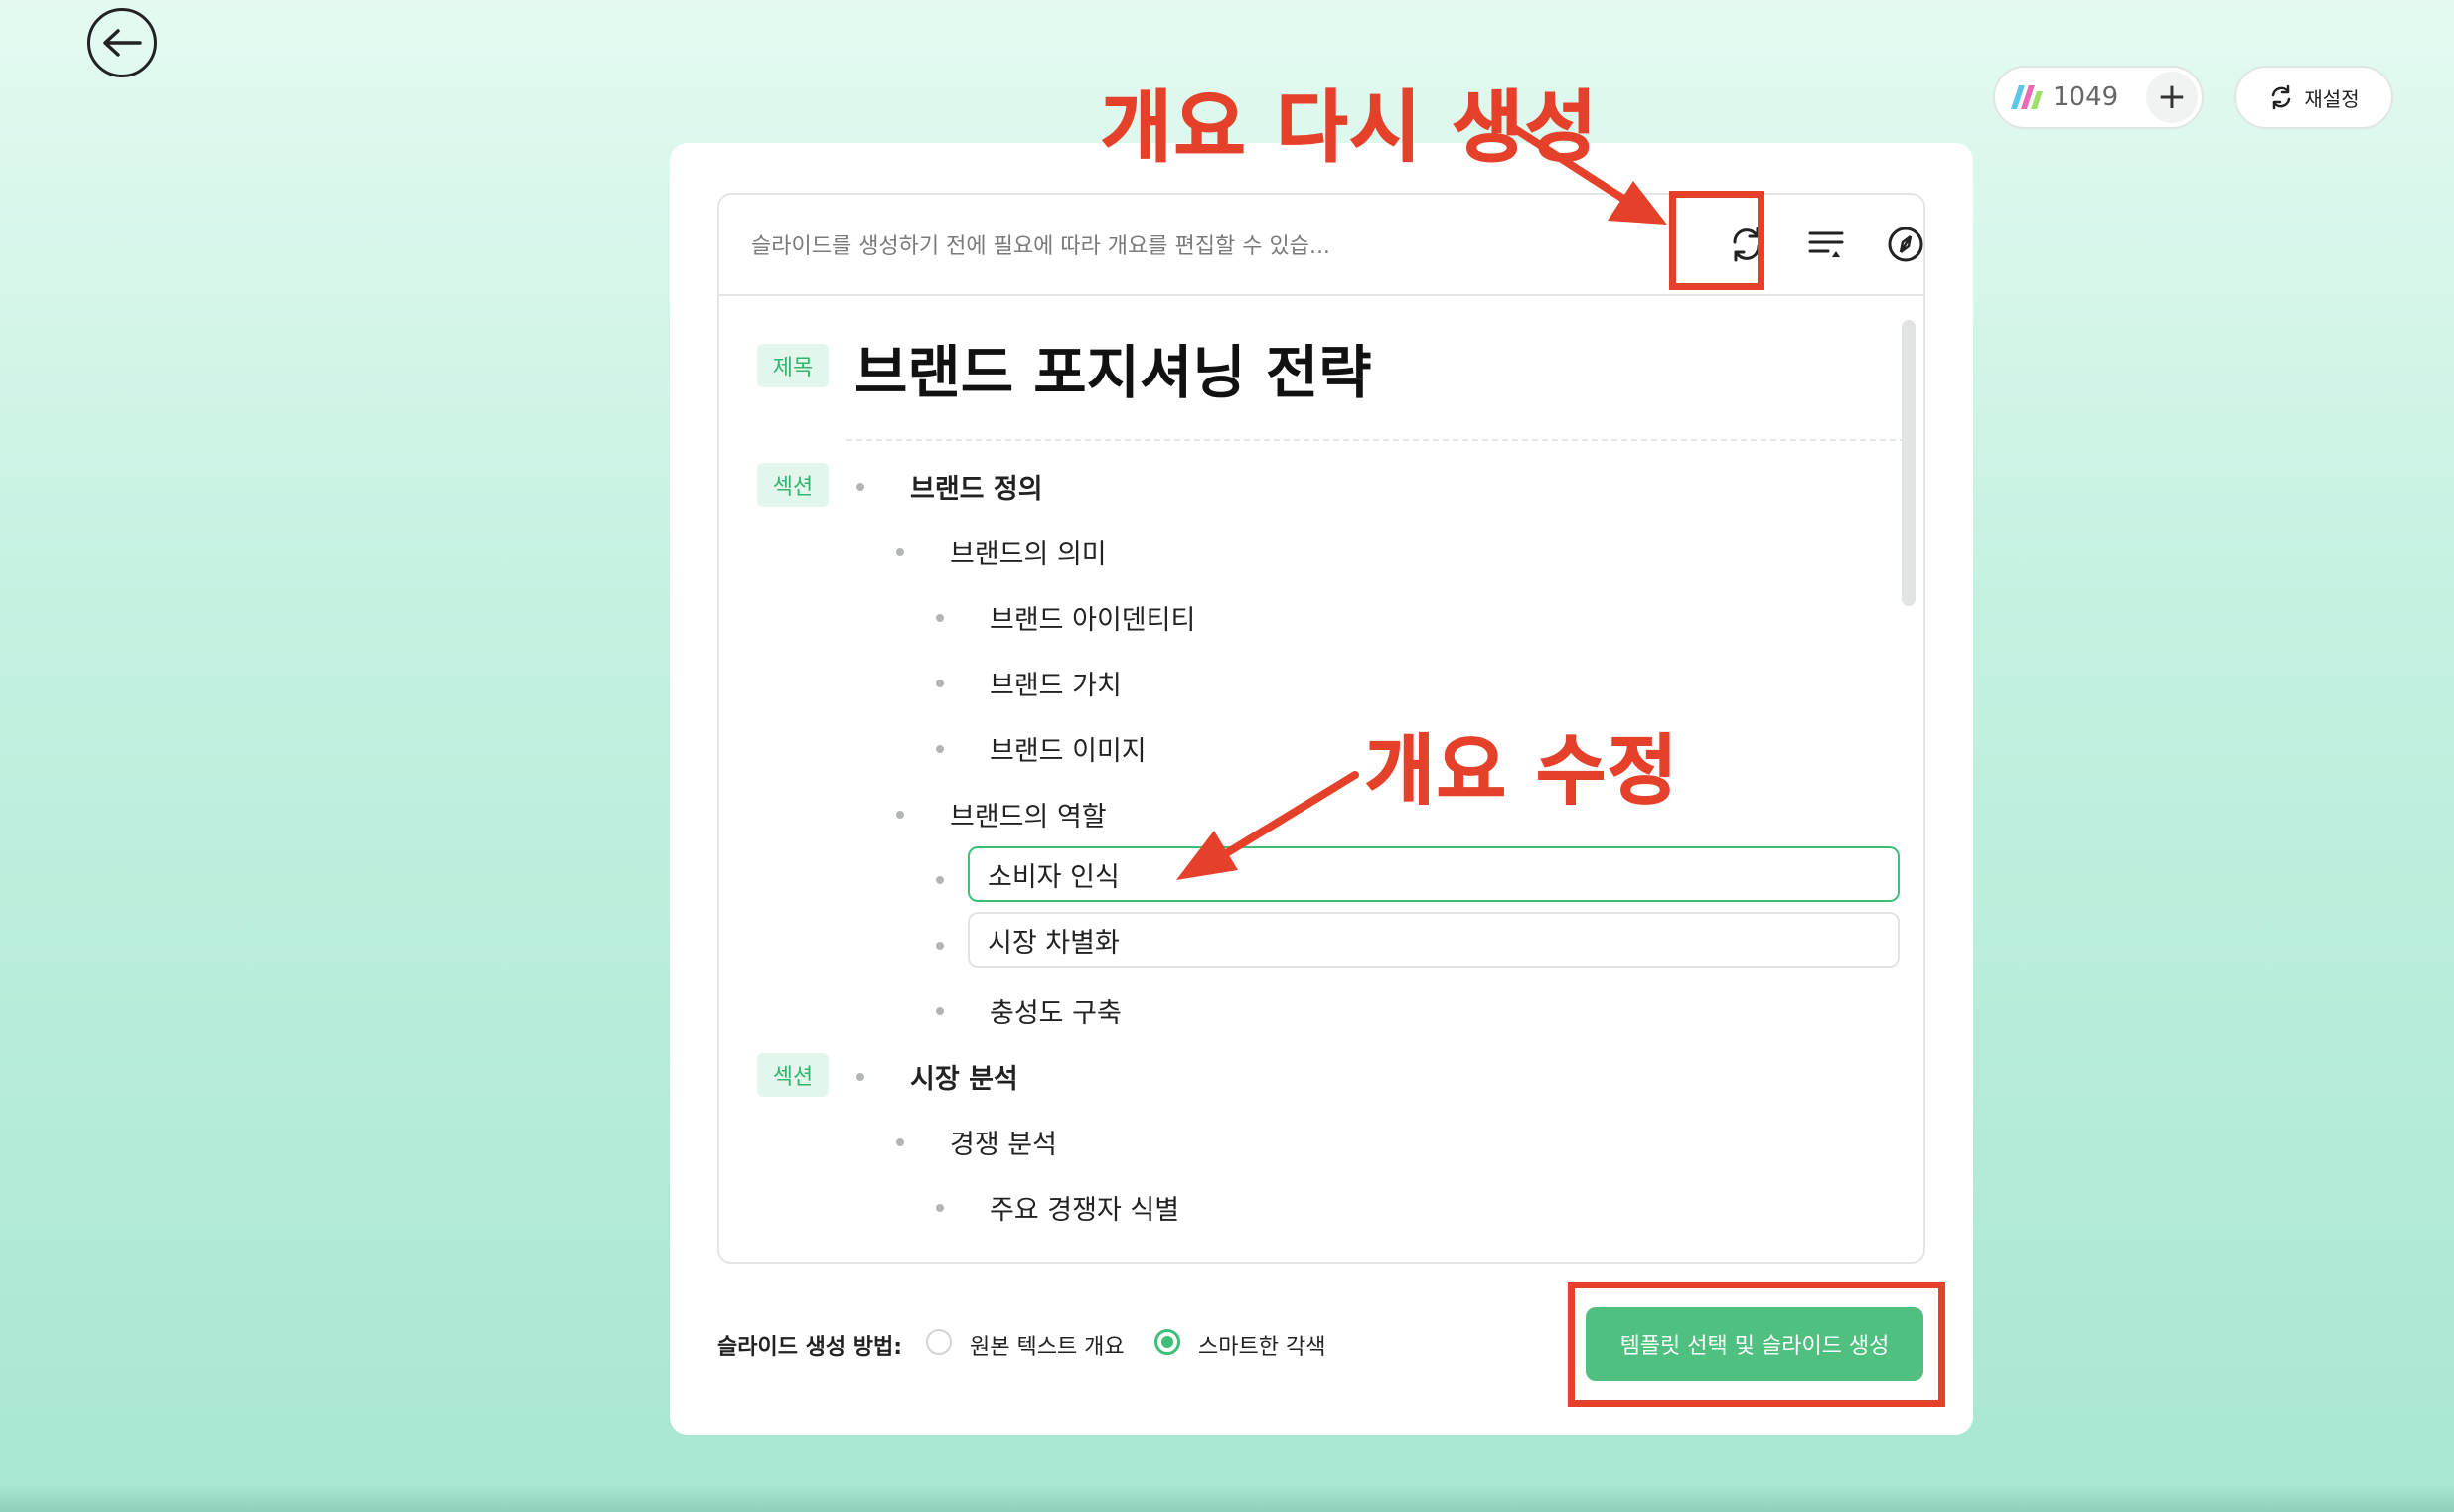  I want to click on annotation-arrows, so click(1422, 501).